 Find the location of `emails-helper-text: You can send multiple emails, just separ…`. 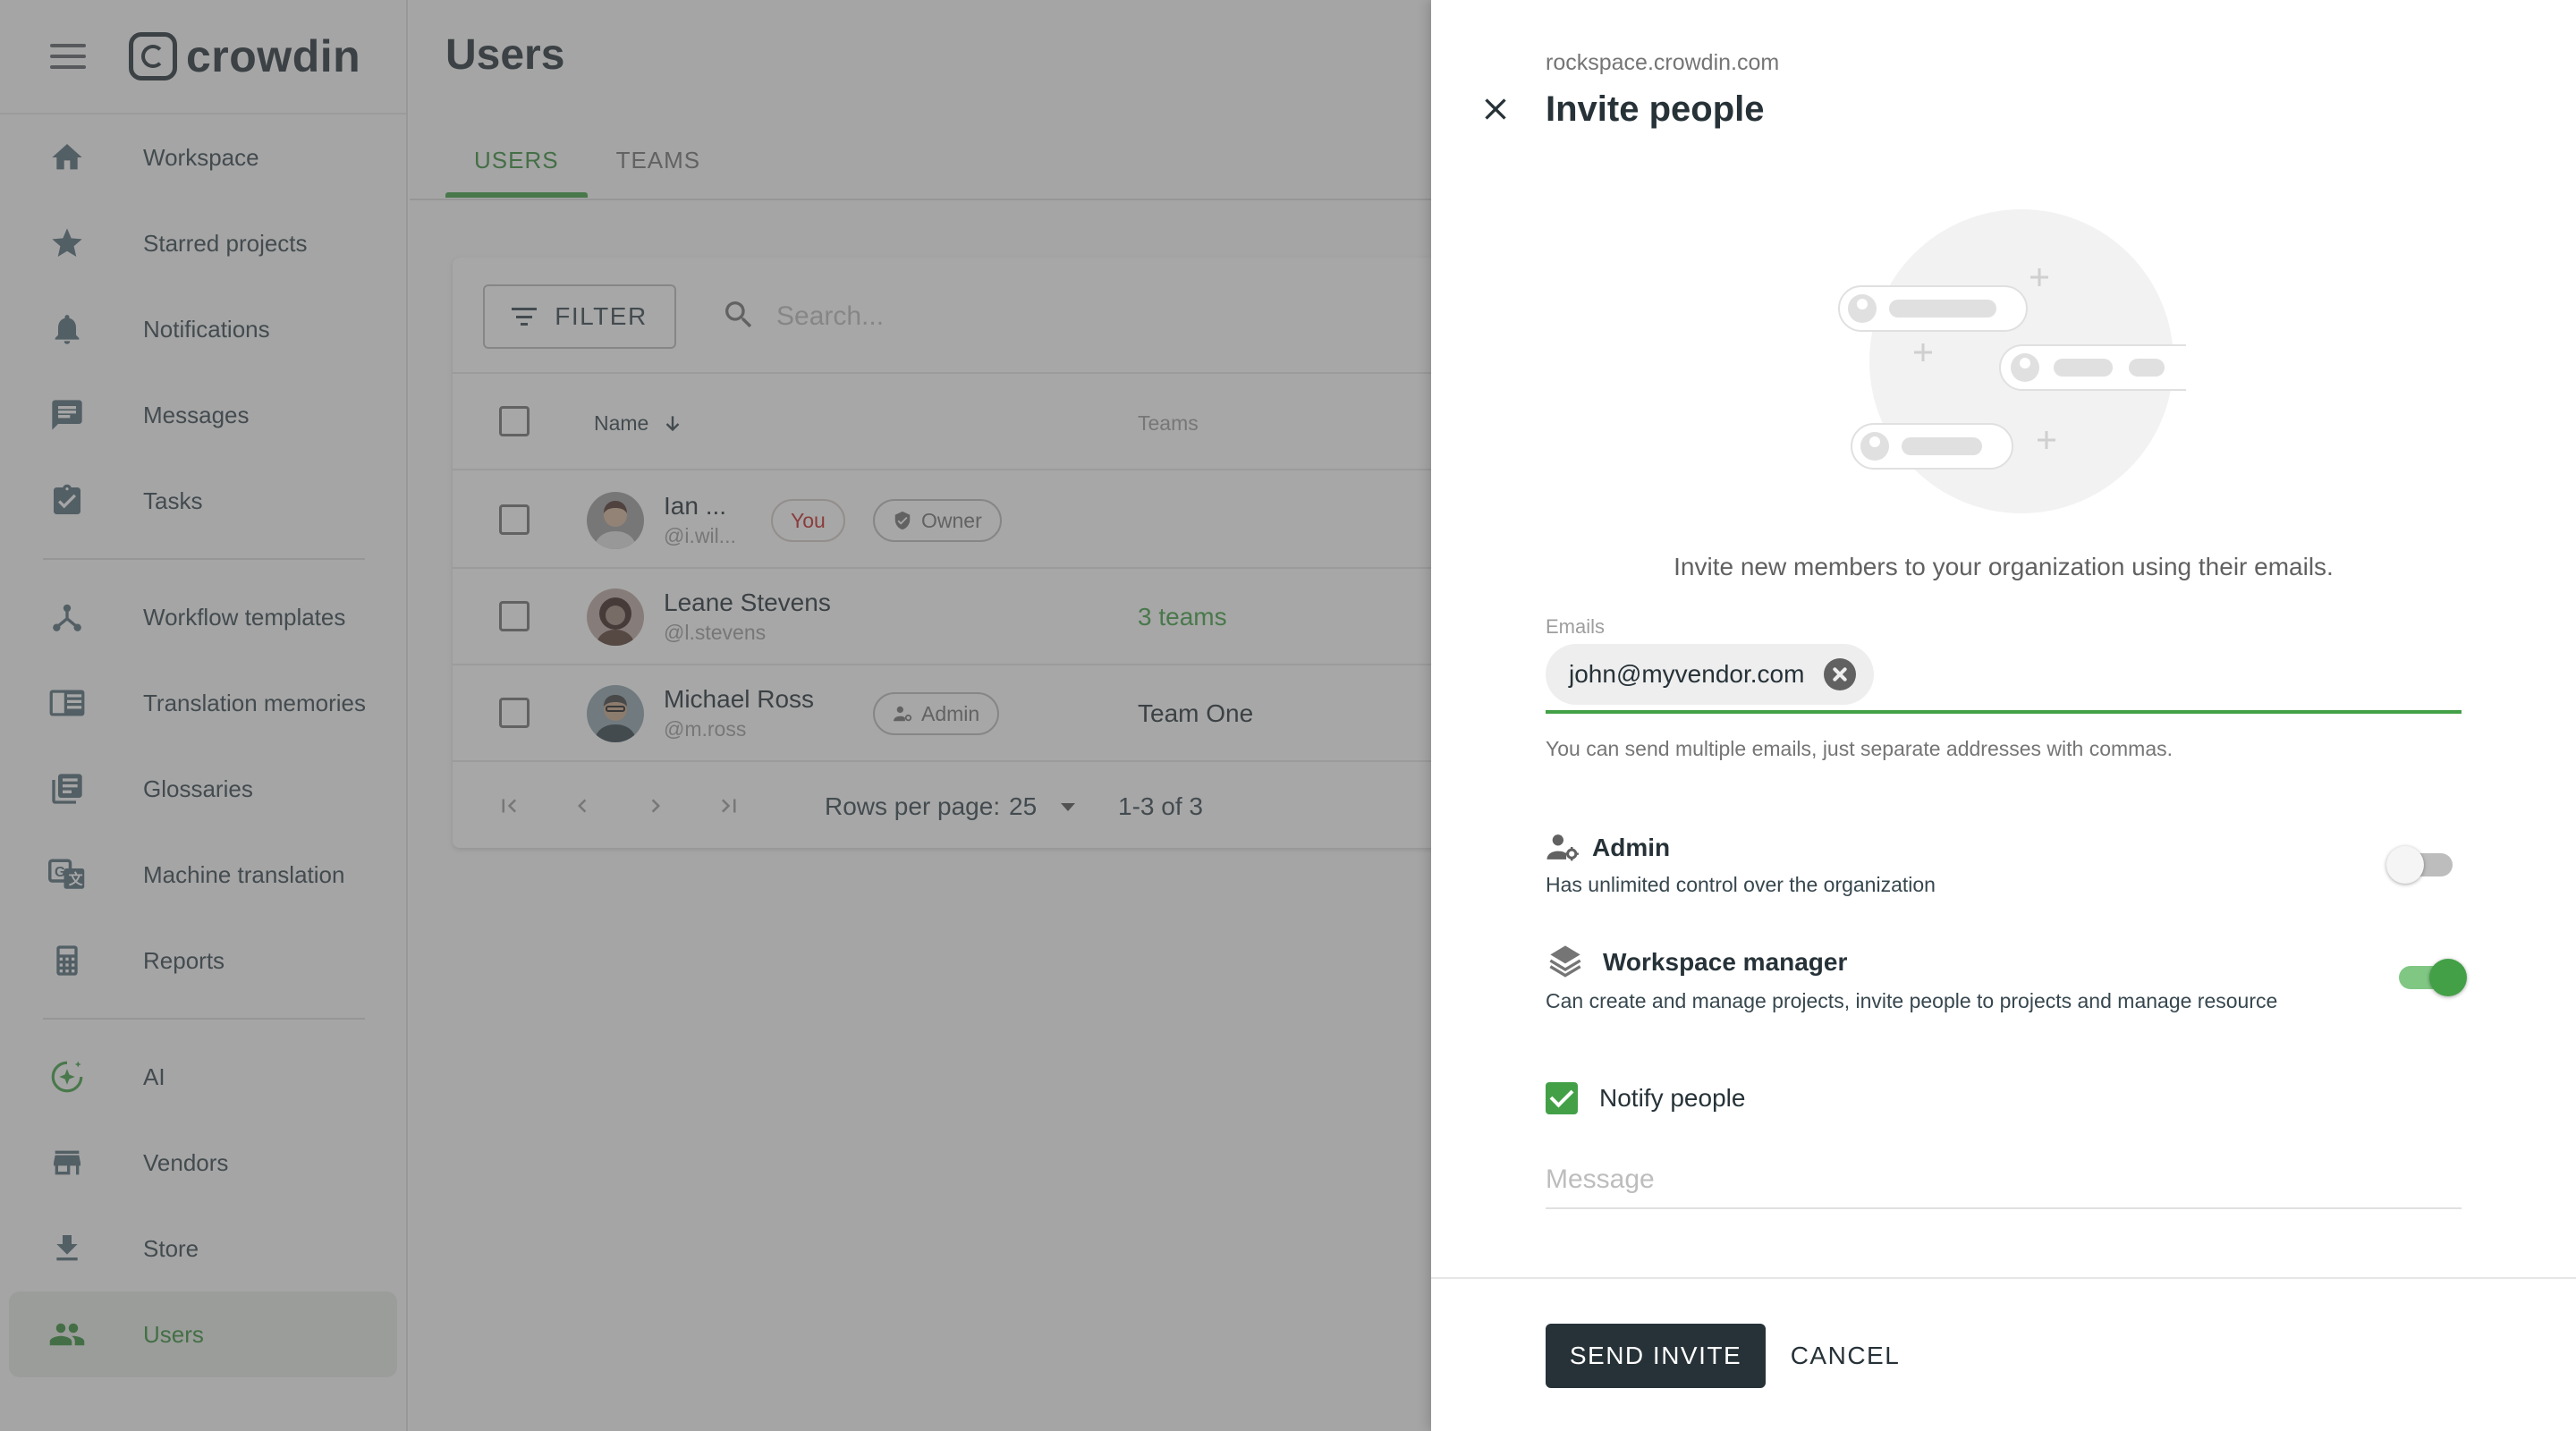

emails-helper-text: You can send multiple emails, just separ… is located at coordinates (1859, 749).